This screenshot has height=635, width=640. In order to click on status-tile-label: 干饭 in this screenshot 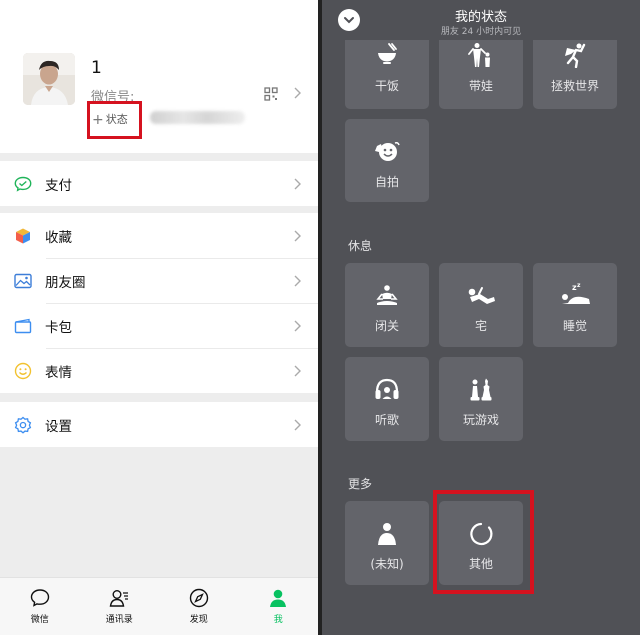, I will do `click(386, 86)`.